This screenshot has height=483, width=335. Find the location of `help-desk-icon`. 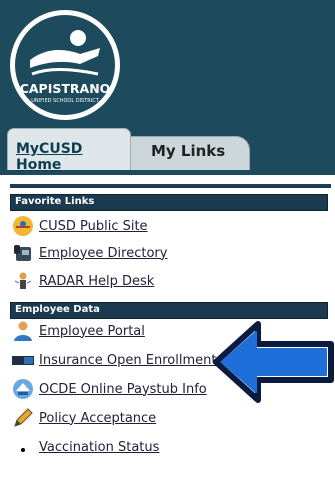

help-desk-icon is located at coordinates (23, 280).